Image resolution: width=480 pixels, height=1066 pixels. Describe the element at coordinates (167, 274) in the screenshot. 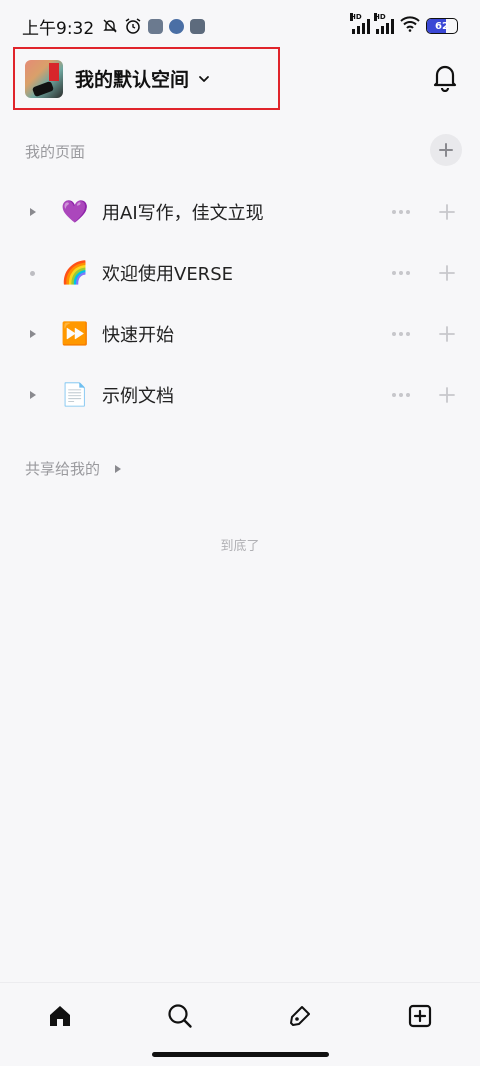

I see `page-label: 欢迎使用VERSE` at that location.